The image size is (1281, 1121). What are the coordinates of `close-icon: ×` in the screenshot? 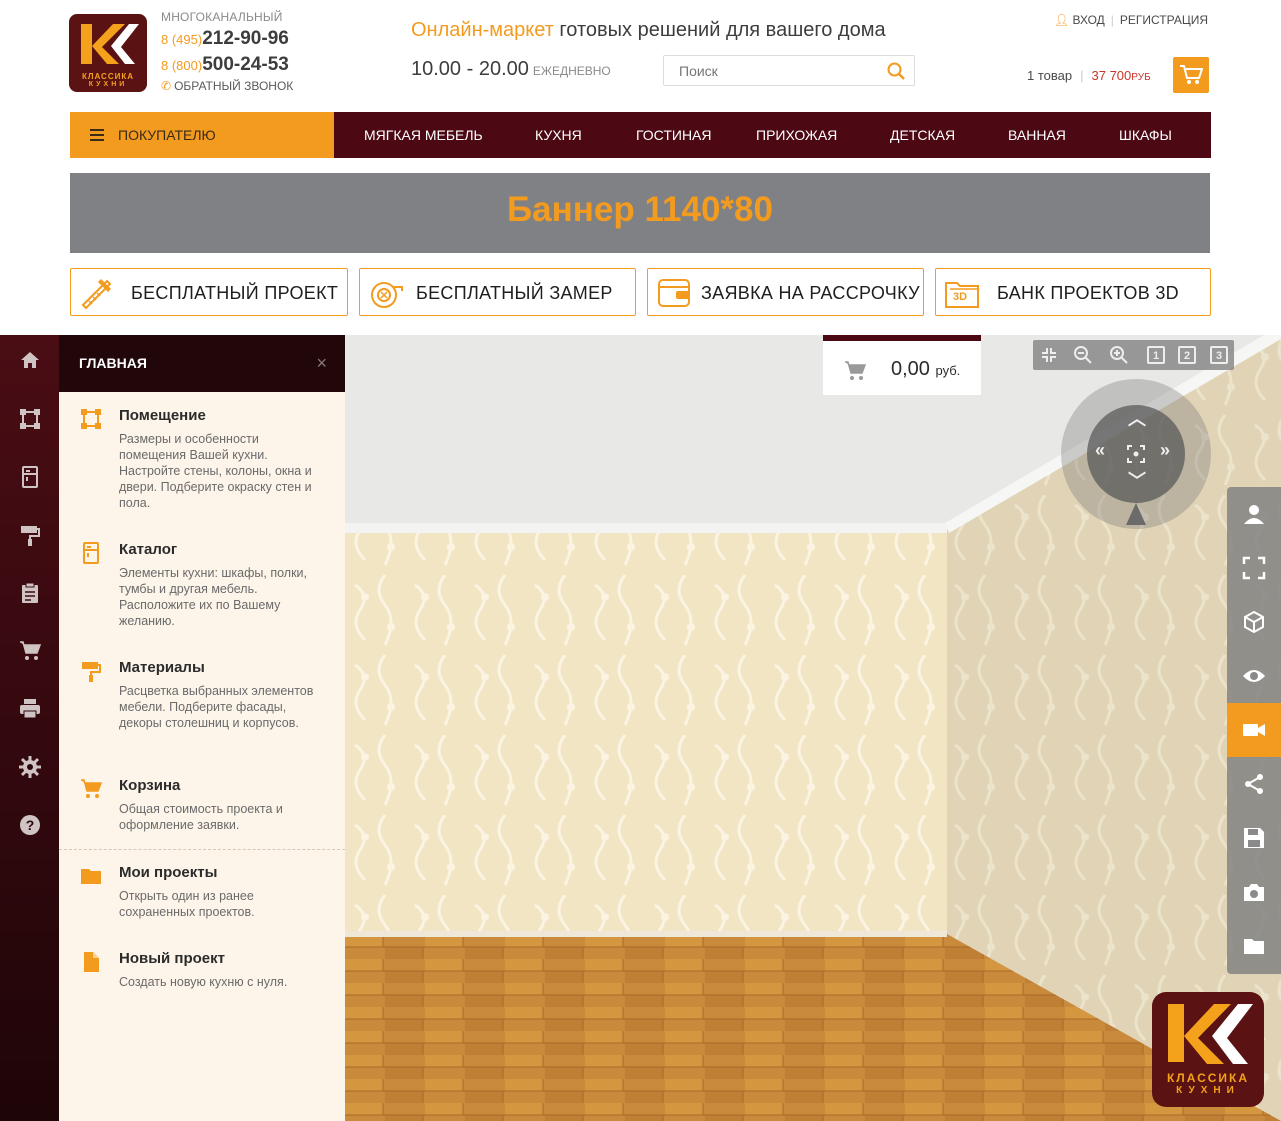 It's located at (321, 363).